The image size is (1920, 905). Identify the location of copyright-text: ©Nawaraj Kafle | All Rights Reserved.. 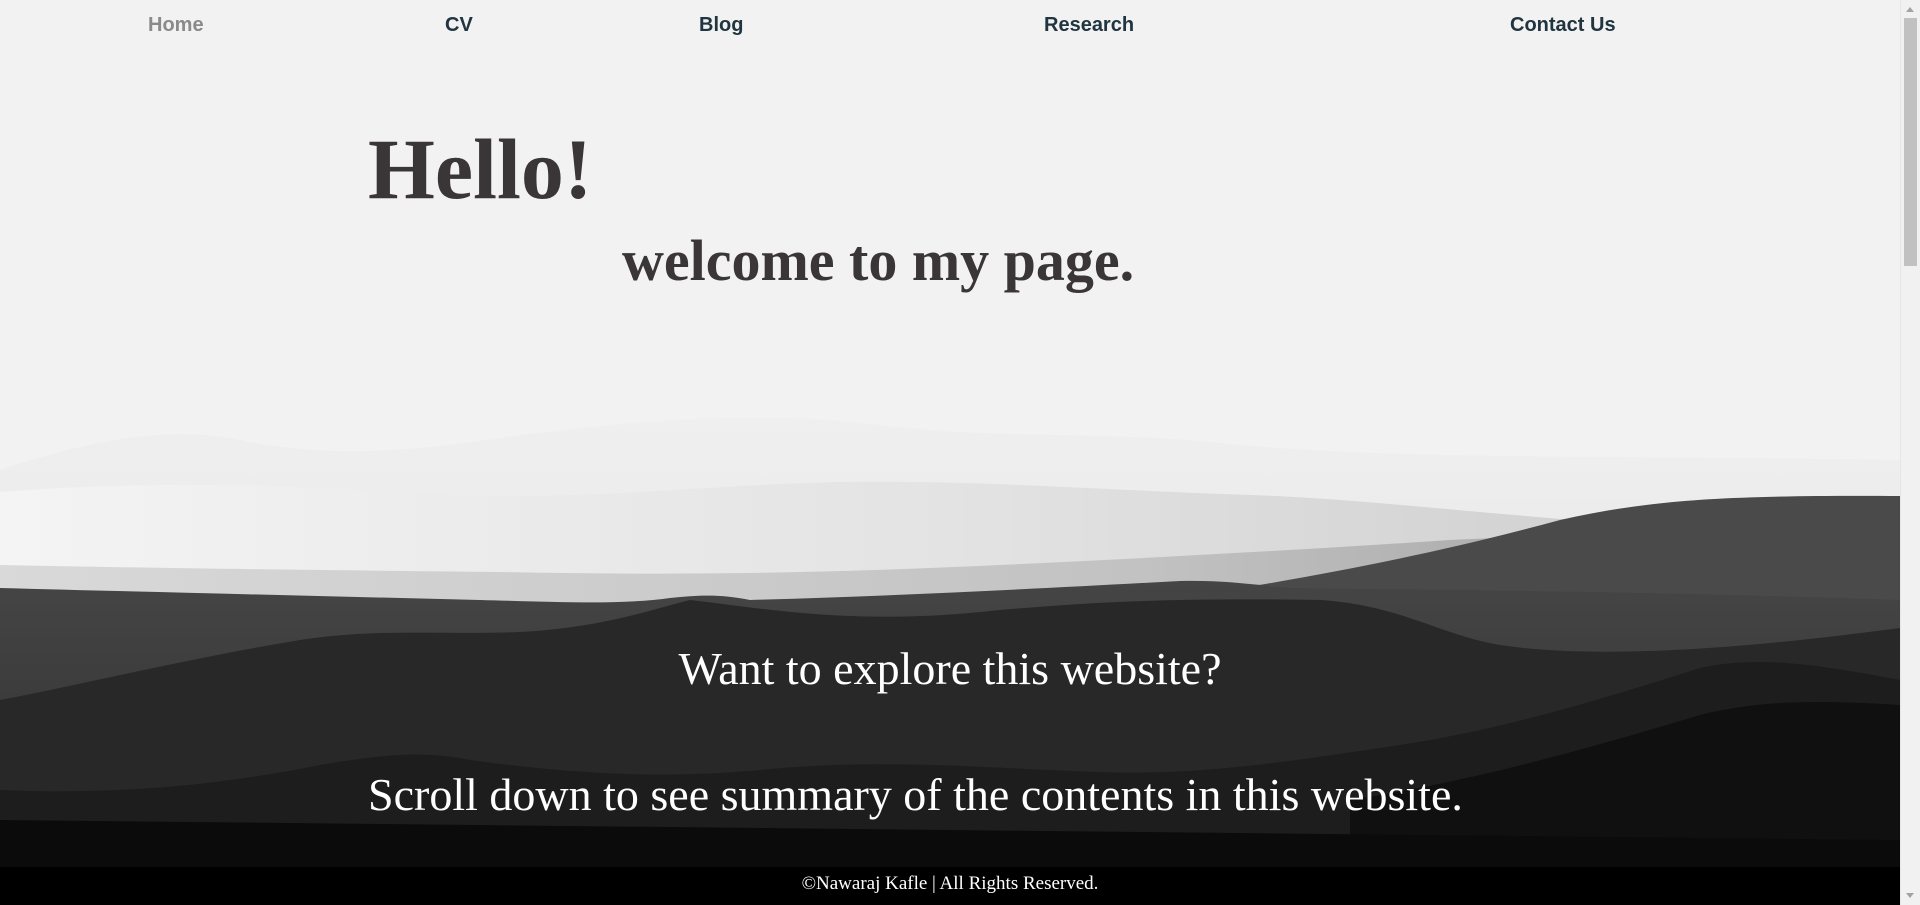
(950, 883).